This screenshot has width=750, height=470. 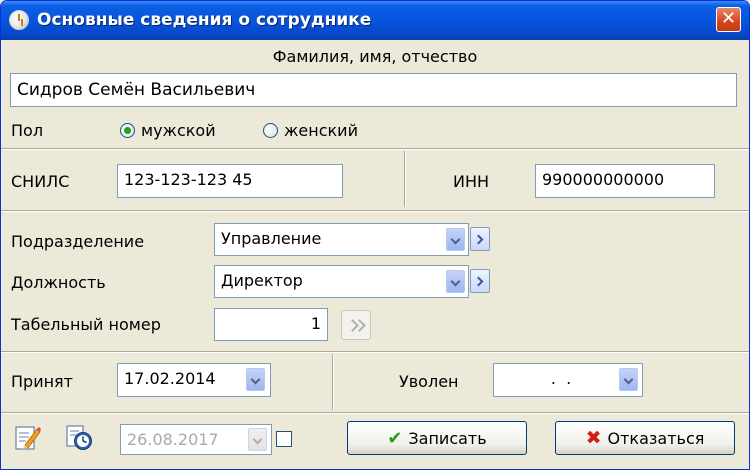 I want to click on radio-male-label: мужской, so click(x=178, y=130).